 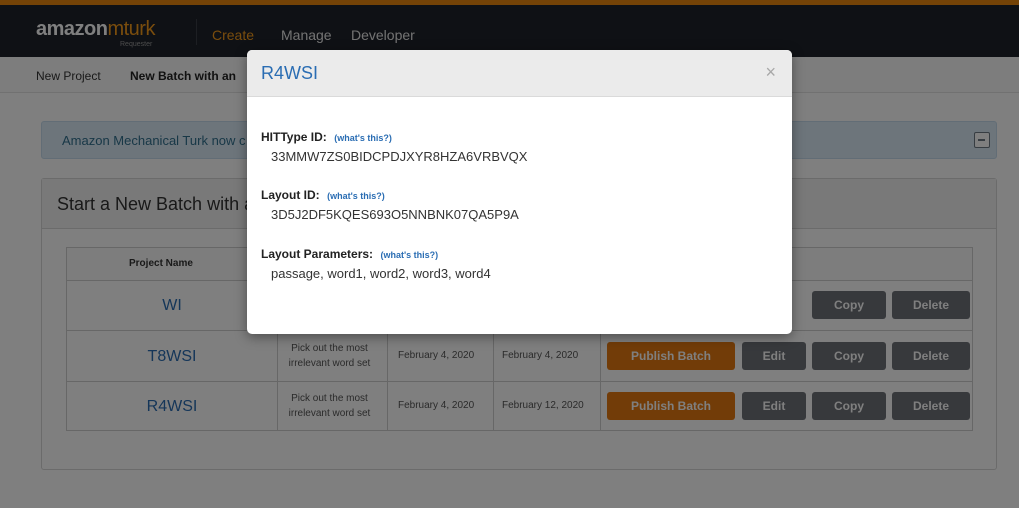 What do you see at coordinates (363, 138) in the screenshot?
I see `hittype-help-link: (what's this?)` at bounding box center [363, 138].